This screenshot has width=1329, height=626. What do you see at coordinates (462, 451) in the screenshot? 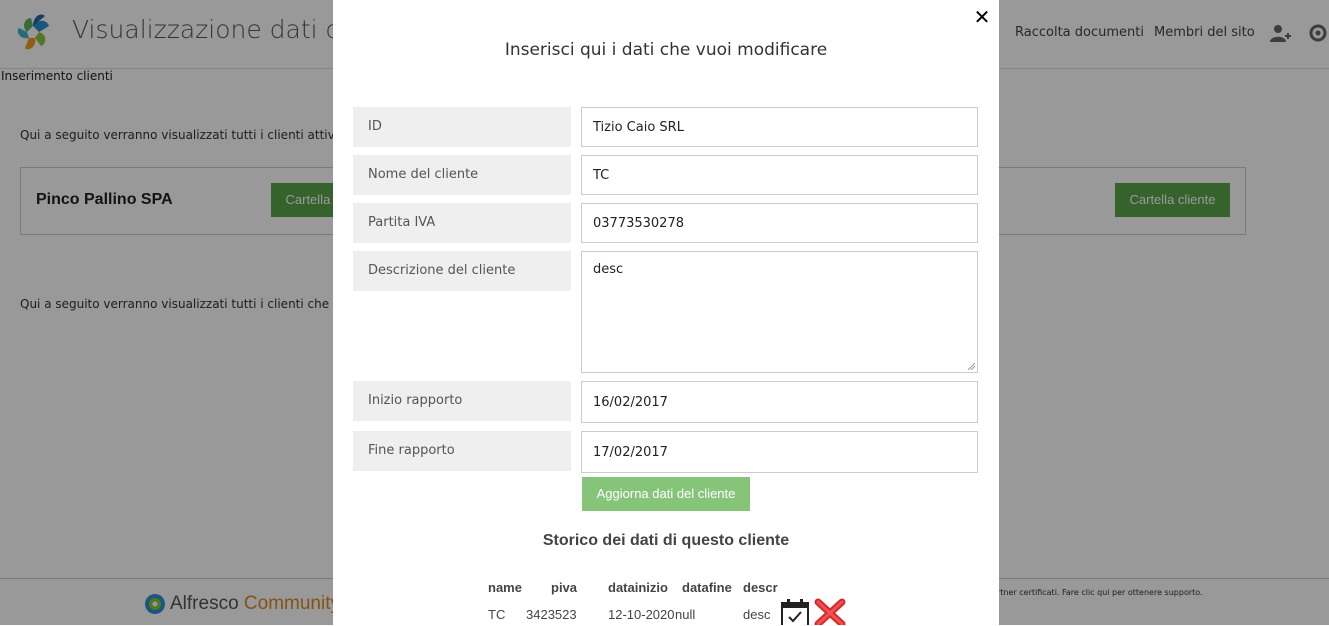
I see `end-date-label: Fine rapporto` at bounding box center [462, 451].